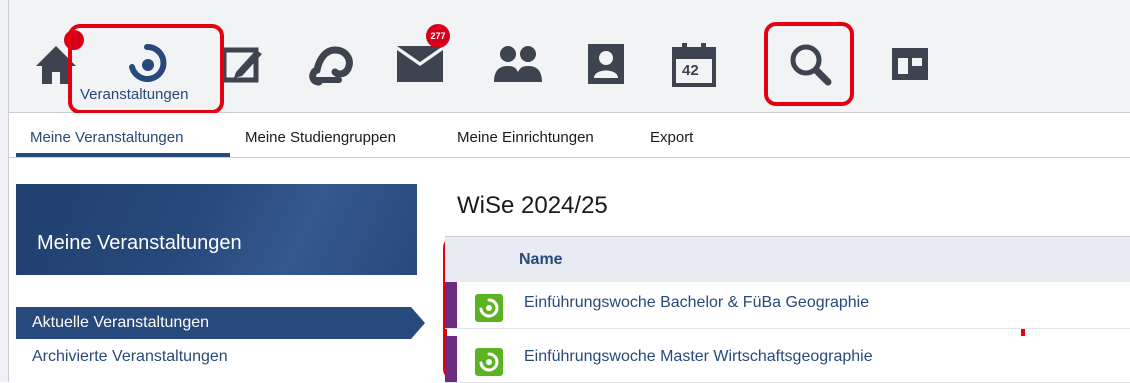 This screenshot has height=383, width=1130. I want to click on sidebar-item-archived-courses: Archivierte Veranstaltungen, so click(213, 357).